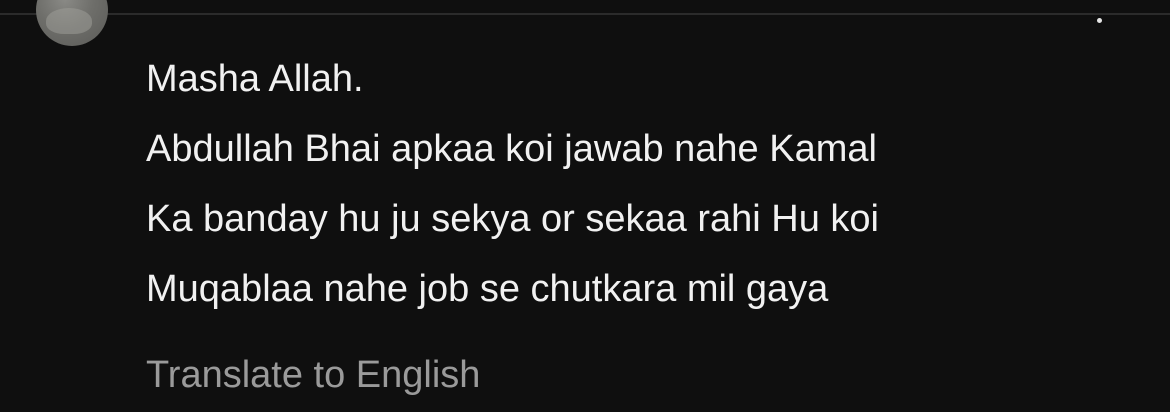 This screenshot has height=412, width=1170. I want to click on comment-line: Muqablaa nahe job se chutkara mil gaya, so click(487, 289).